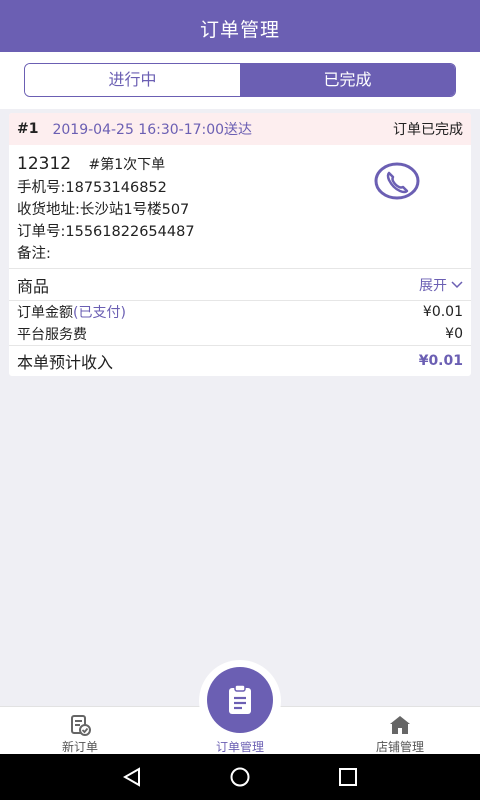 The height and width of the screenshot is (800, 480). I want to click on order-remark: 备注:, so click(34, 254).